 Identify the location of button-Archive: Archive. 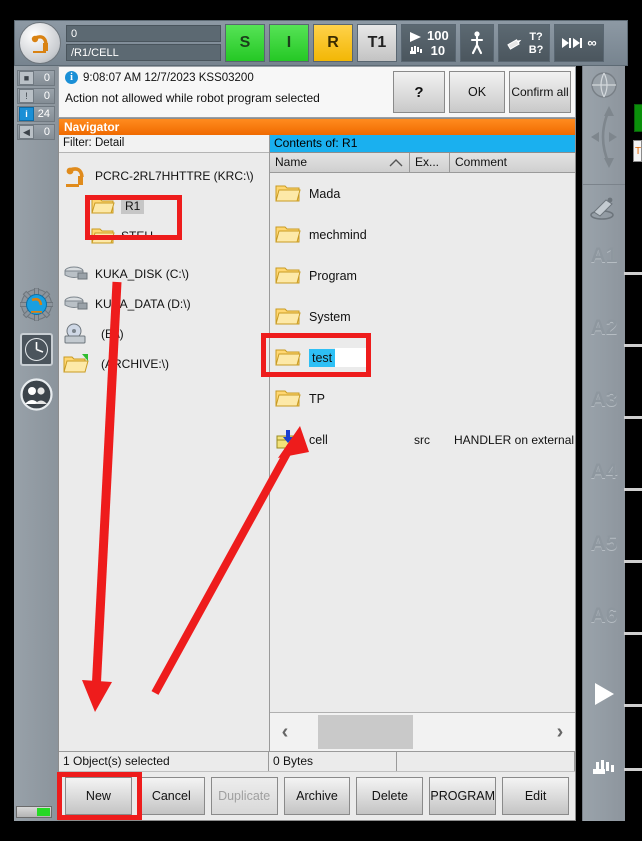
(317, 796).